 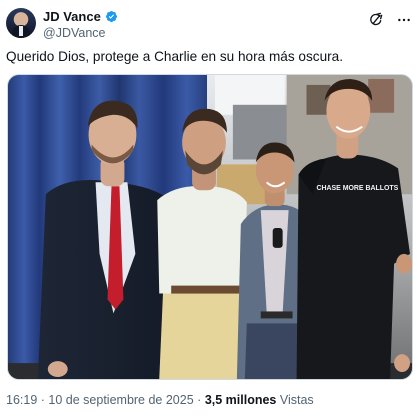 What do you see at coordinates (357, 188) in the screenshot?
I see `shirt-slogan: CHASE MORE BALLOTS` at bounding box center [357, 188].